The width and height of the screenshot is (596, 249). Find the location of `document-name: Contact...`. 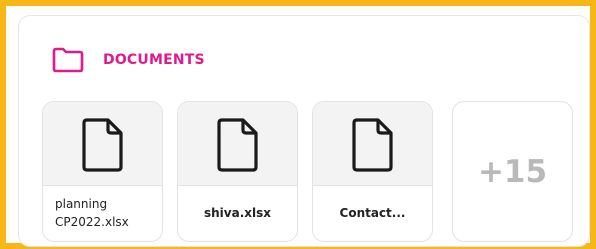

document-name: Contact... is located at coordinates (372, 213).